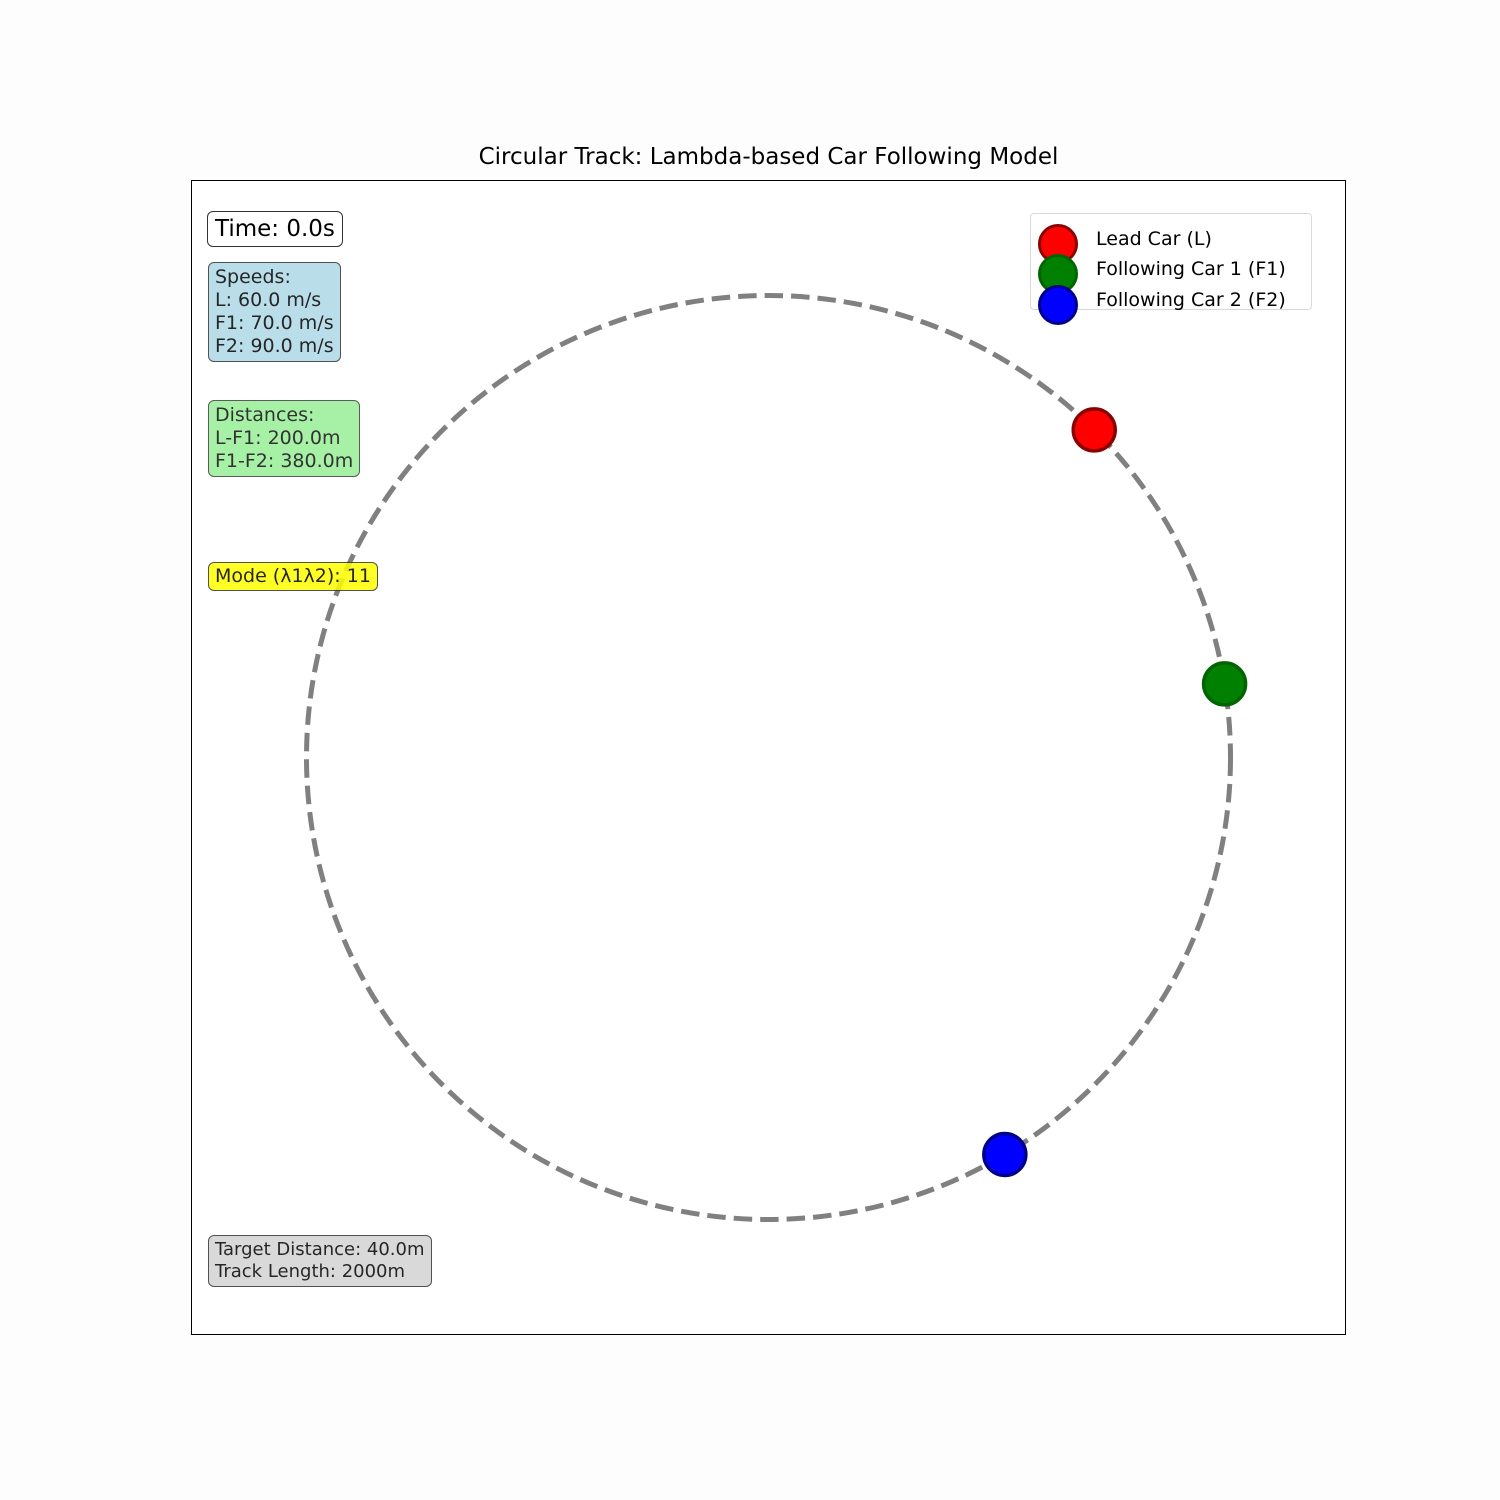  What do you see at coordinates (1154, 239) in the screenshot?
I see `legend-label: Lead Car (L)` at bounding box center [1154, 239].